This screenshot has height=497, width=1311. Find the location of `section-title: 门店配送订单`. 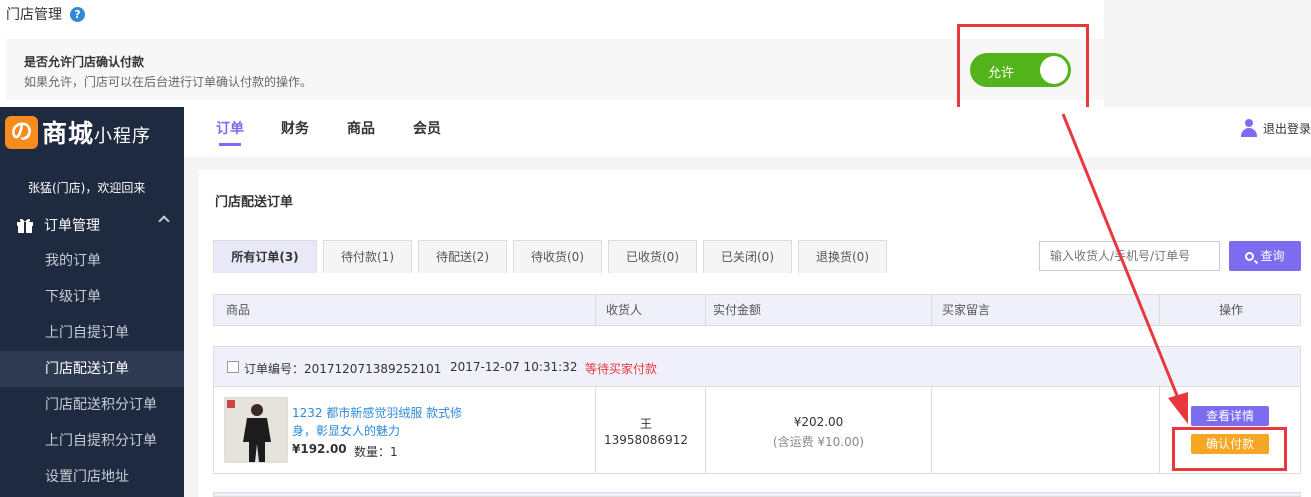

section-title: 门店配送订单 is located at coordinates (254, 202).